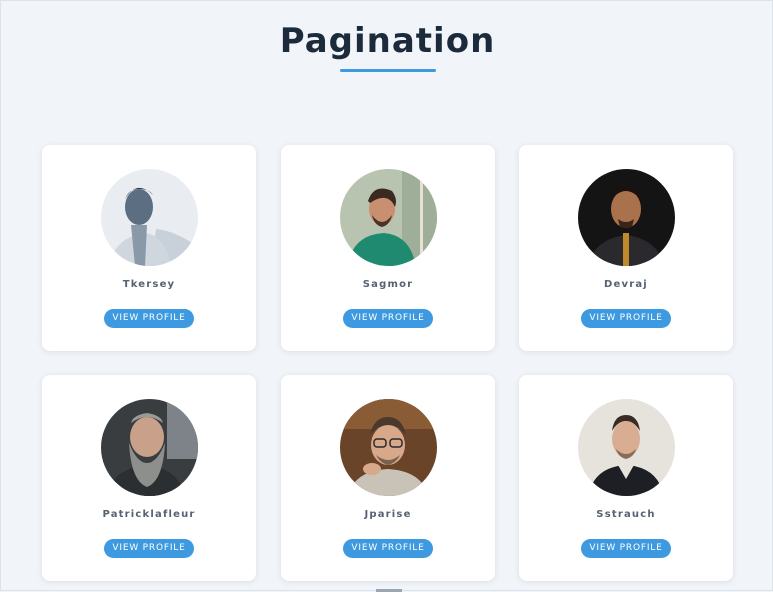 The image size is (773, 592). I want to click on profile-card: Patricklafleur VIEW PROFILE, so click(149, 478).